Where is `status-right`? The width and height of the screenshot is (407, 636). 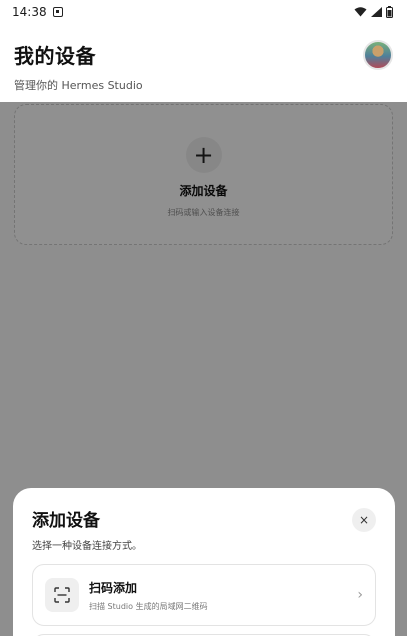
status-right is located at coordinates (373, 12).